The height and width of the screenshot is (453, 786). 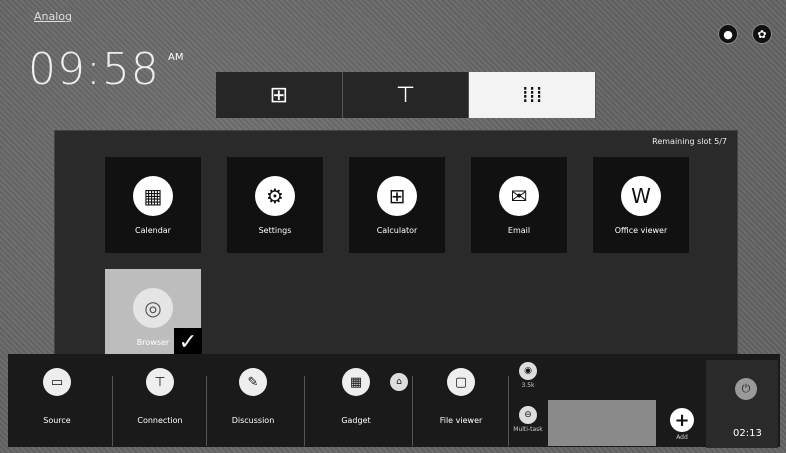 I want to click on discussion-icon: ✎, so click(x=253, y=382).